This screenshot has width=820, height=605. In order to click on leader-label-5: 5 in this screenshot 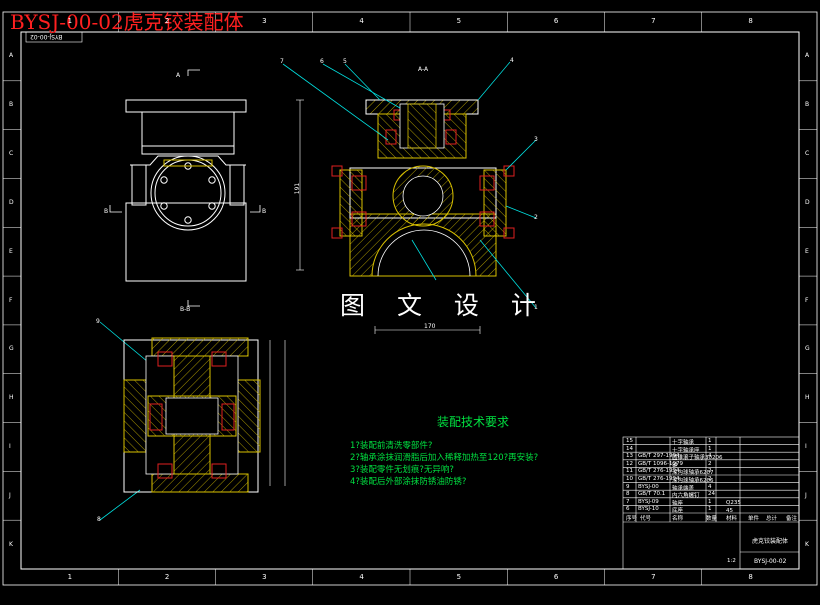, I will do `click(345, 61)`.